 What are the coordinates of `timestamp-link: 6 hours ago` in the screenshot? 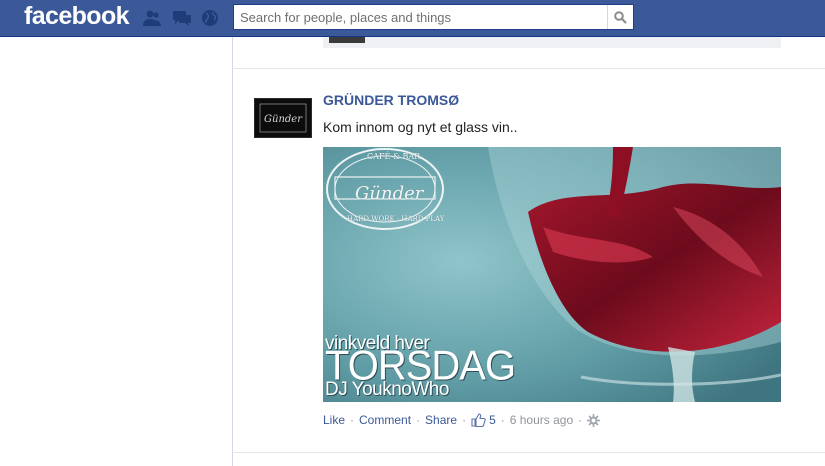 It's located at (541, 420).